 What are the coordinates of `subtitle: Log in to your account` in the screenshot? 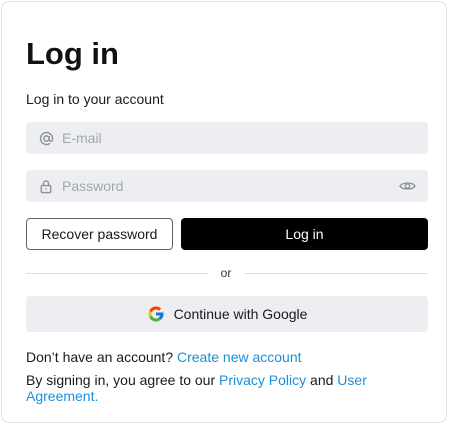 It's located at (95, 99).